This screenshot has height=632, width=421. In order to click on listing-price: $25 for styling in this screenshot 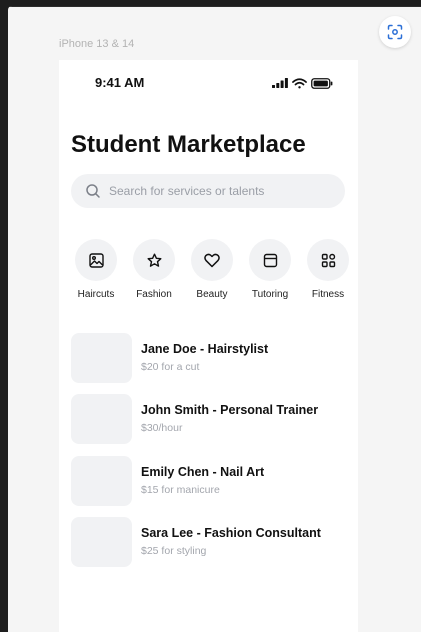, I will do `click(174, 551)`.